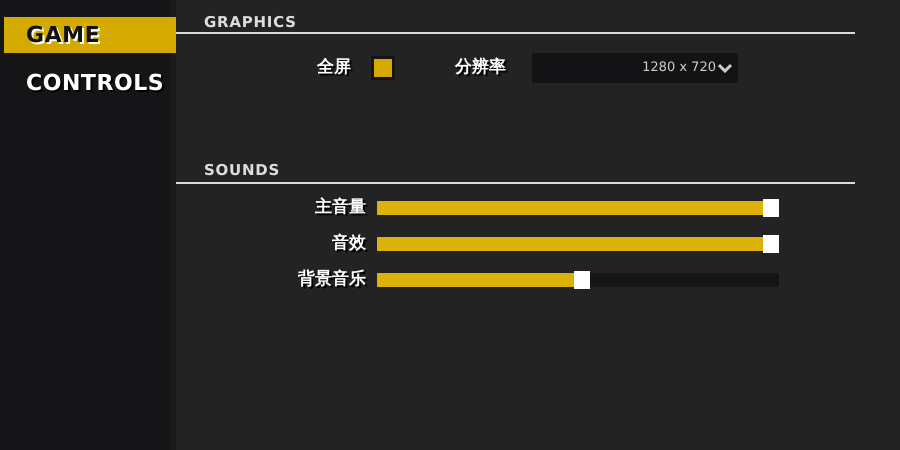 The image size is (900, 450). I want to click on fullscreen-label: 全屏, so click(334, 68).